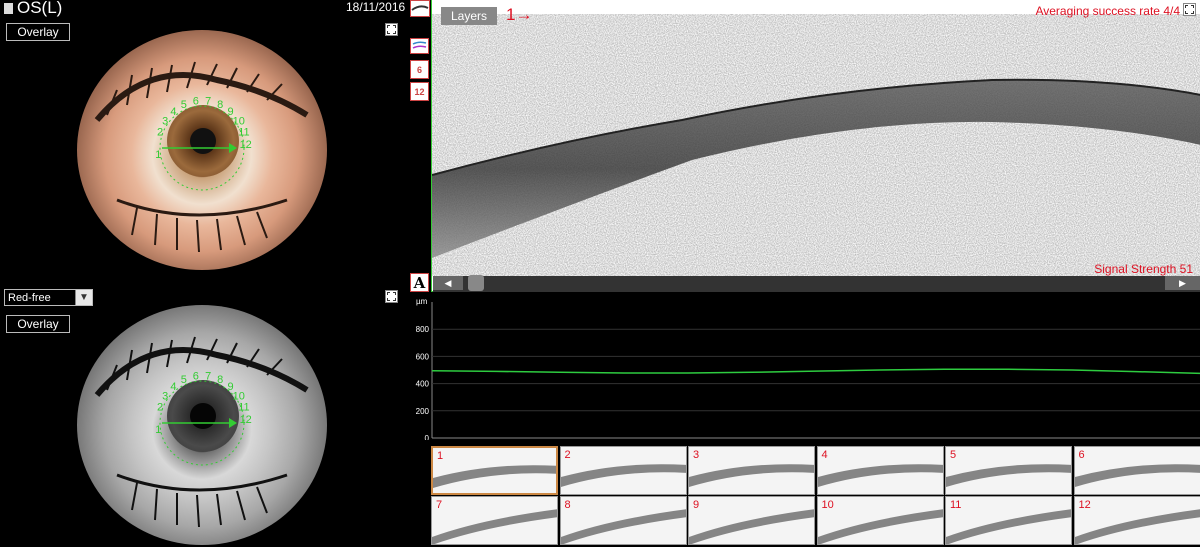  I want to click on filter-select-value: Red-free, so click(29, 297).